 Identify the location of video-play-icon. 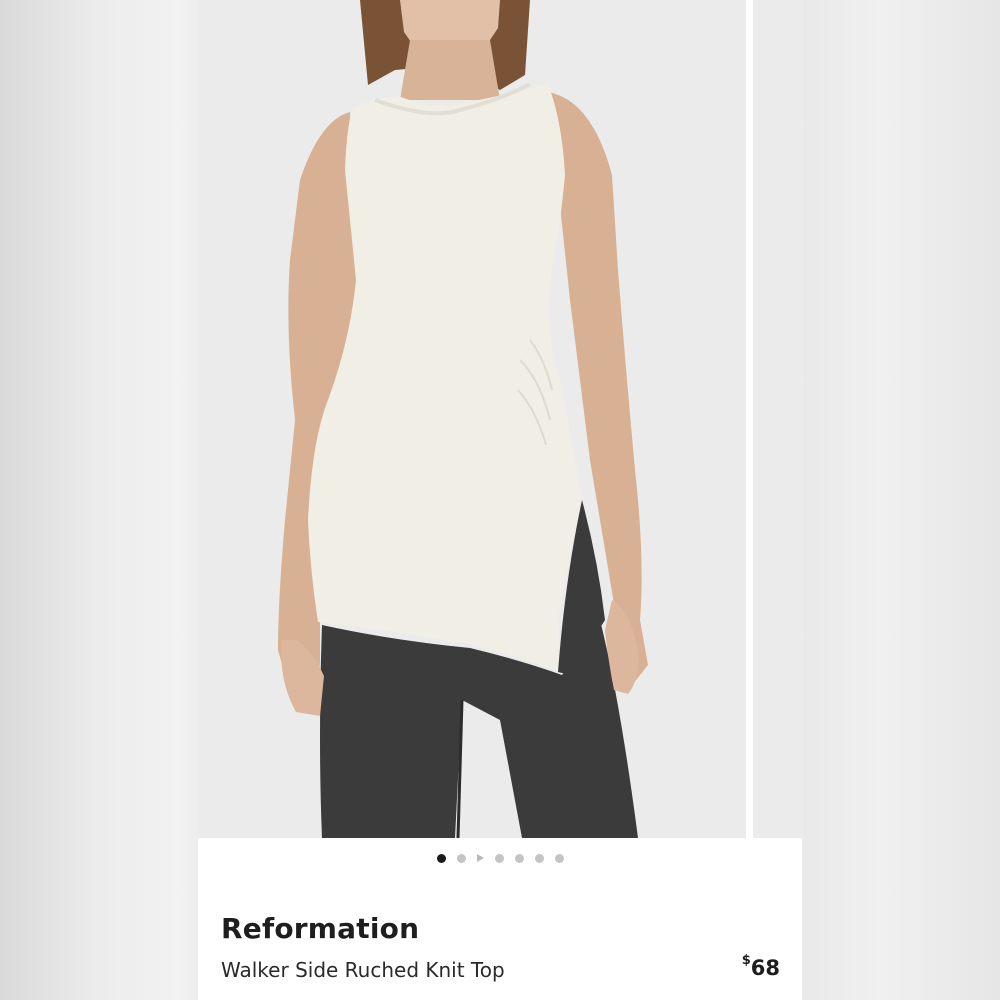
(480, 858).